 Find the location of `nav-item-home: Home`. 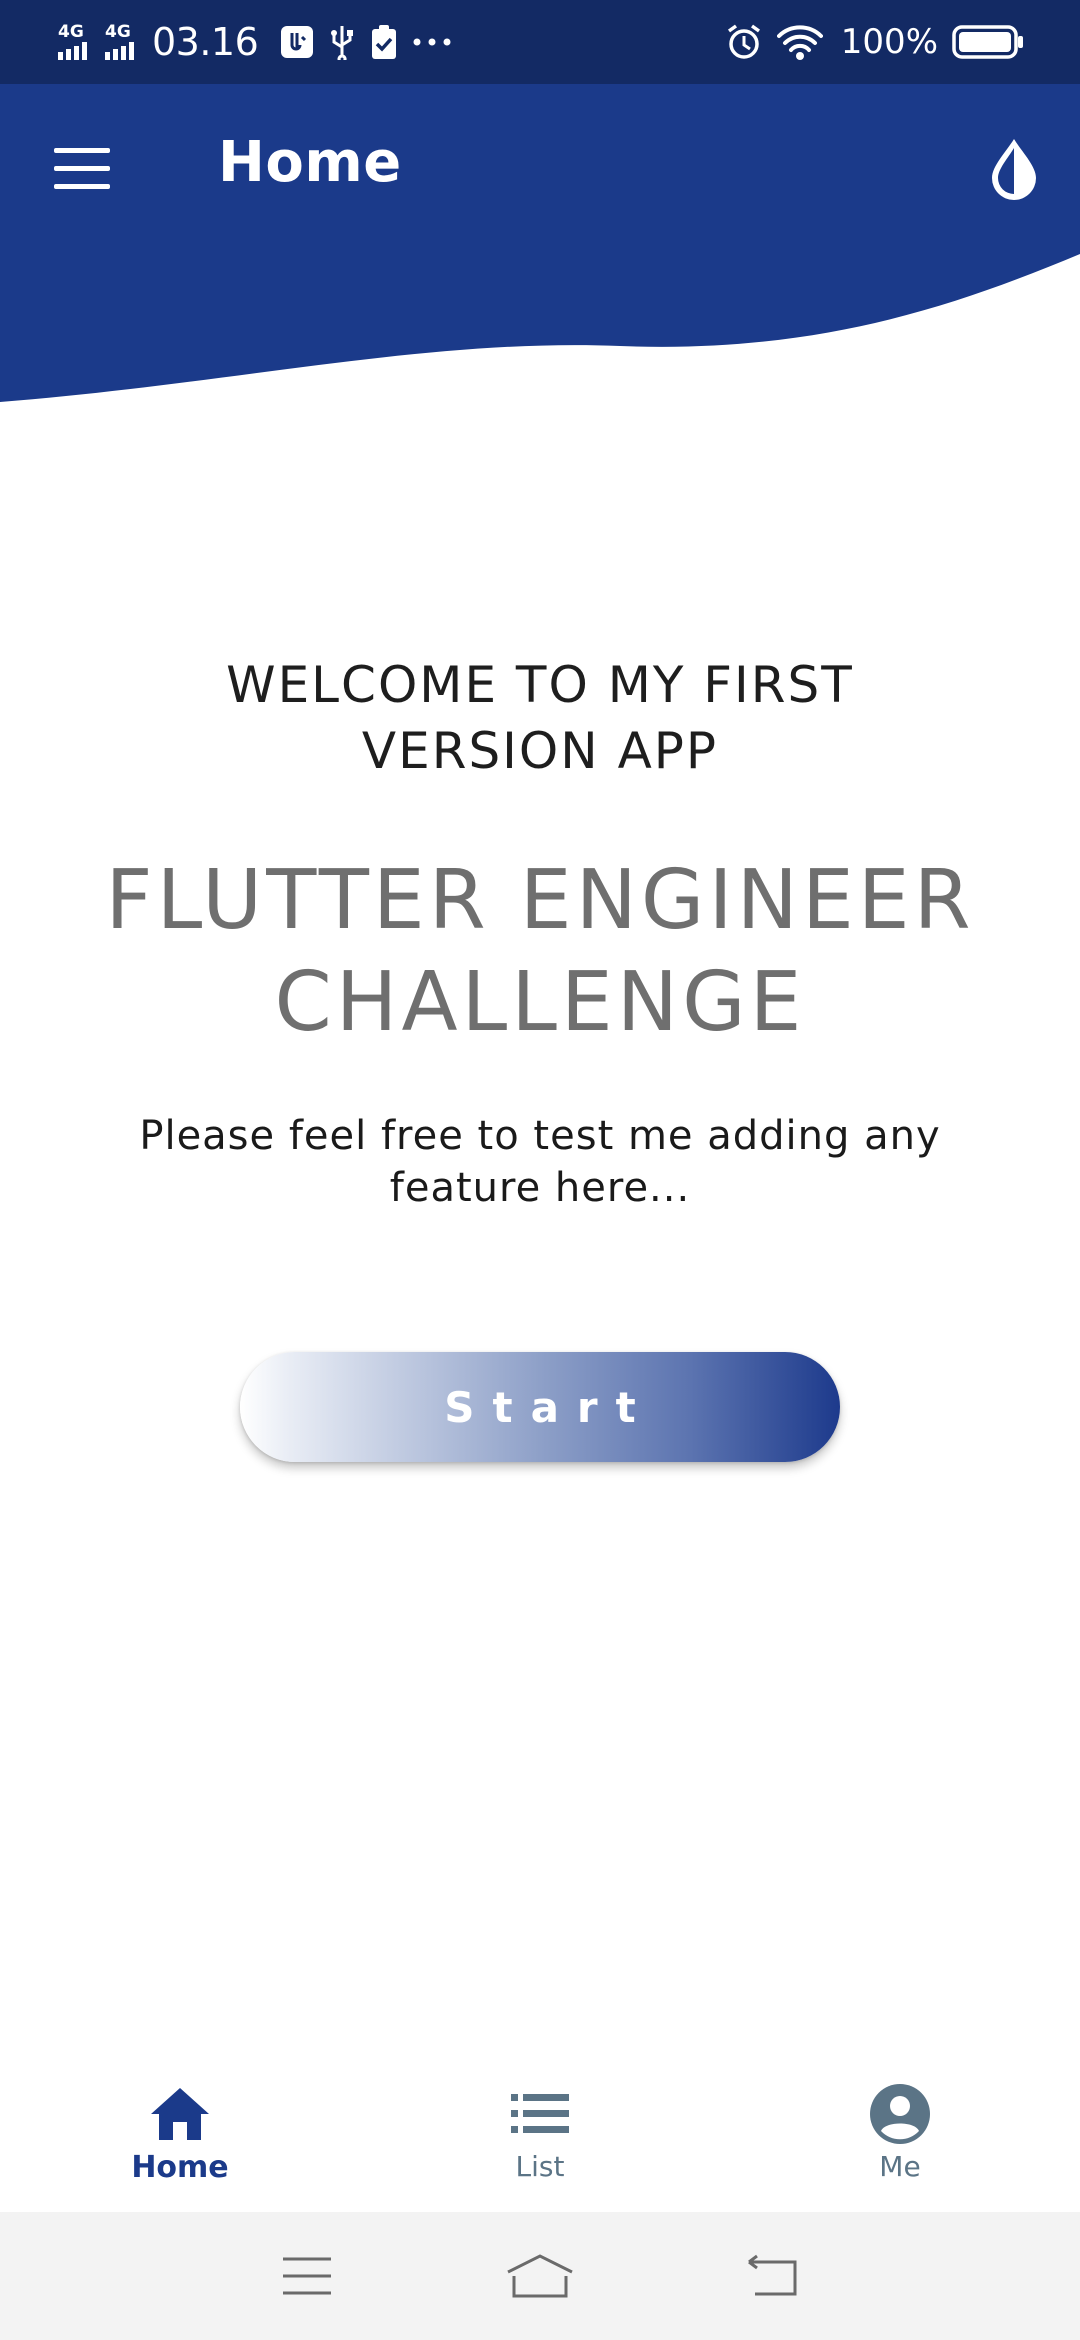

nav-item-home: Home is located at coordinates (180, 2136).